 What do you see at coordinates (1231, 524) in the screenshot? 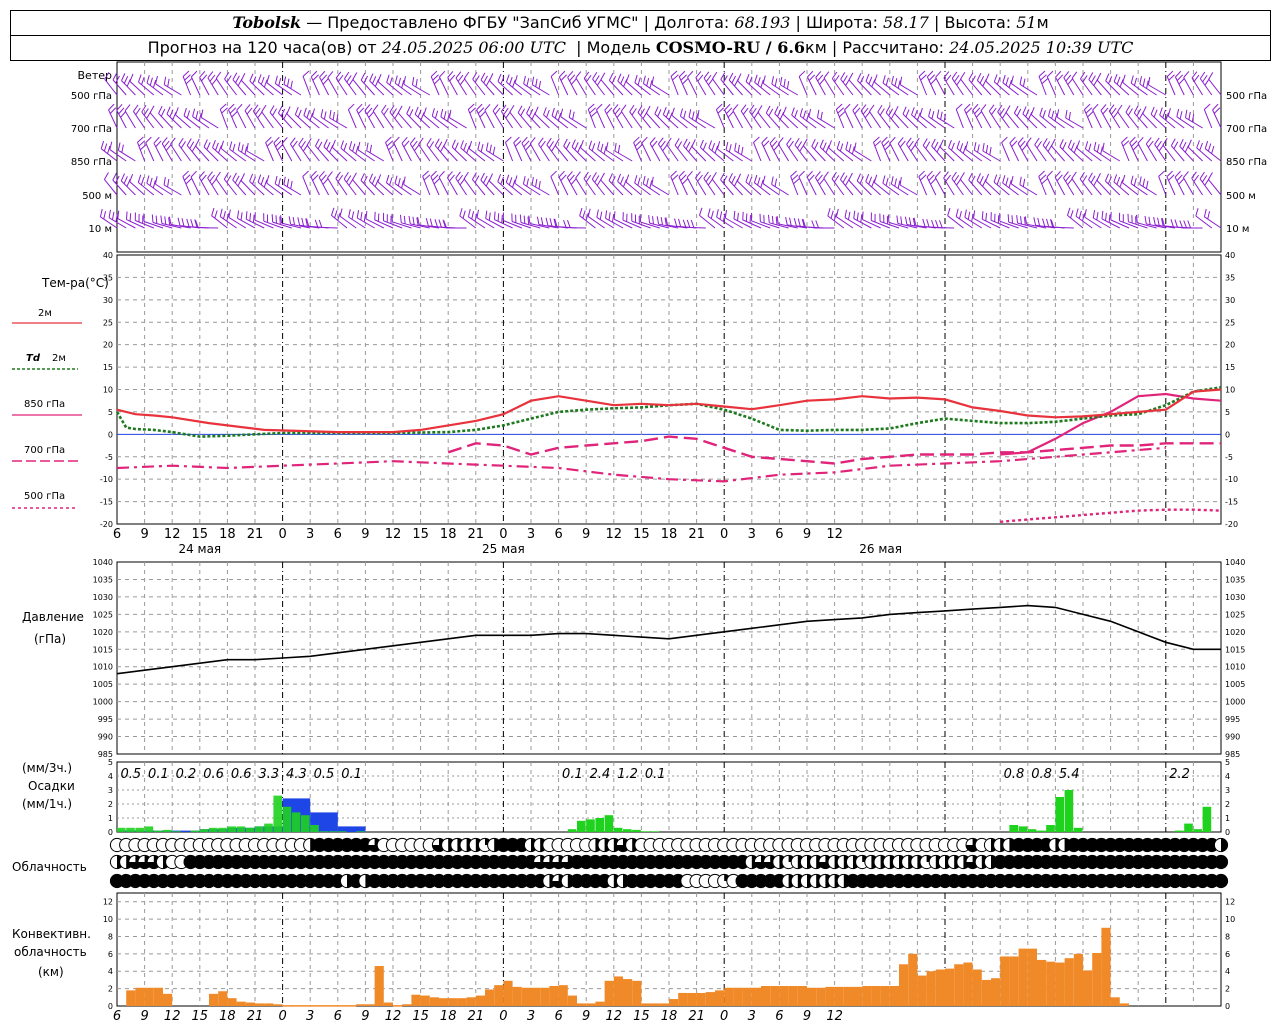
I see `temp-ytick-right: -20` at bounding box center [1231, 524].